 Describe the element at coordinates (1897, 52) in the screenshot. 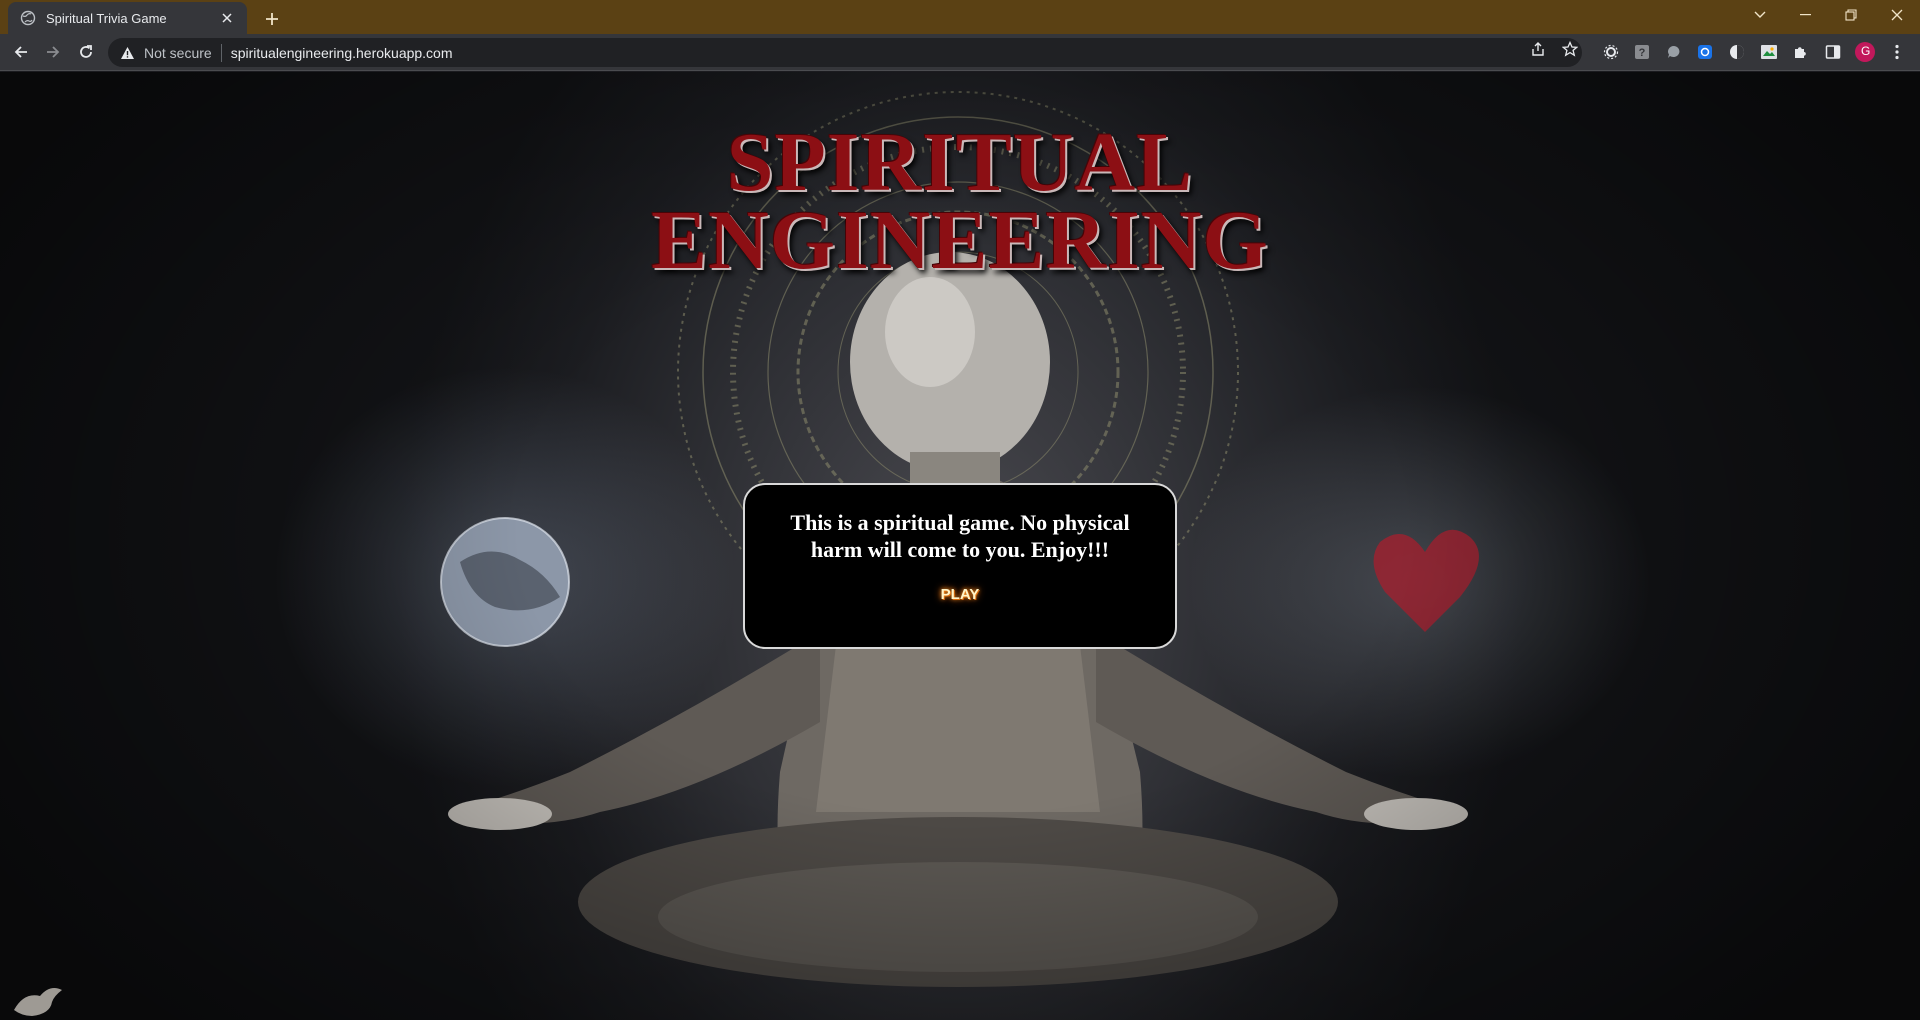

I see `menu-kebab-icon` at that location.